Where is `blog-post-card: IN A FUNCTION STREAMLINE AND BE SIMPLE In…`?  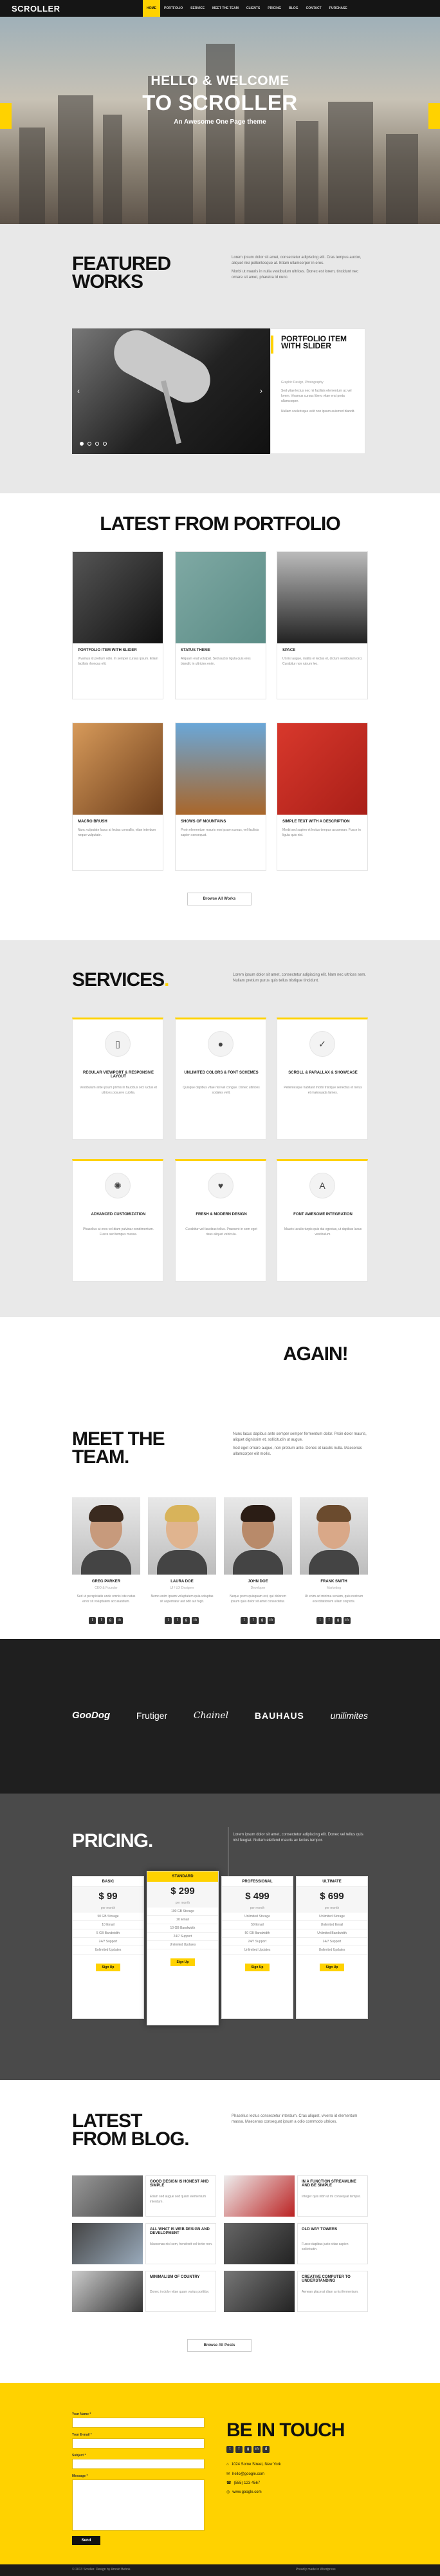
blog-post-card: IN A FUNCTION STREAMLINE AND BE SIMPLE In… is located at coordinates (332, 2196).